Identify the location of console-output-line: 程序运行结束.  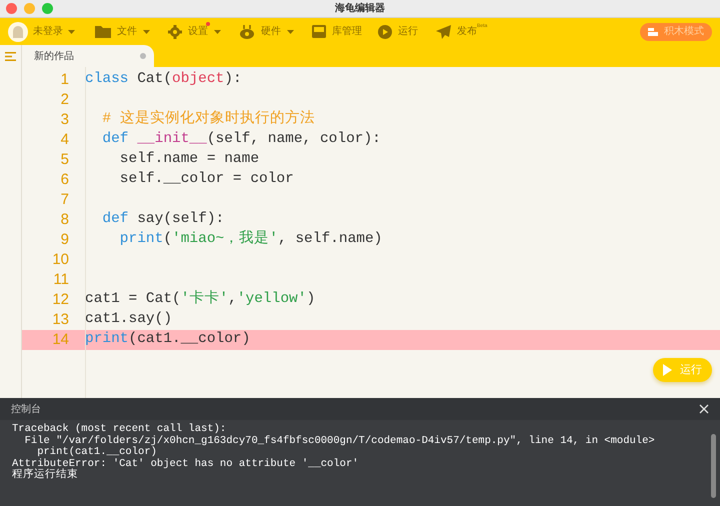
(45, 476).